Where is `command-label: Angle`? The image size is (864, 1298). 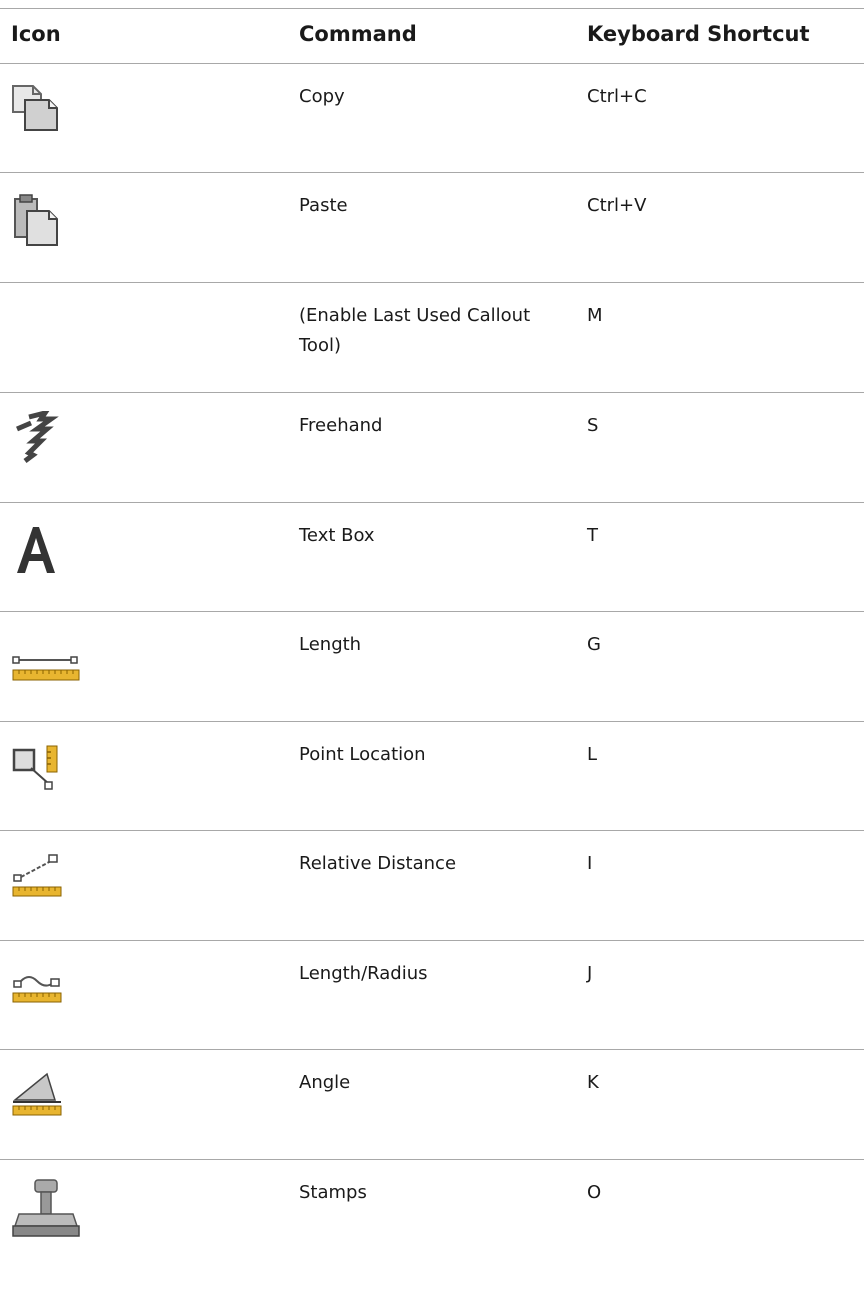
command-label: Angle is located at coordinates (325, 1082).